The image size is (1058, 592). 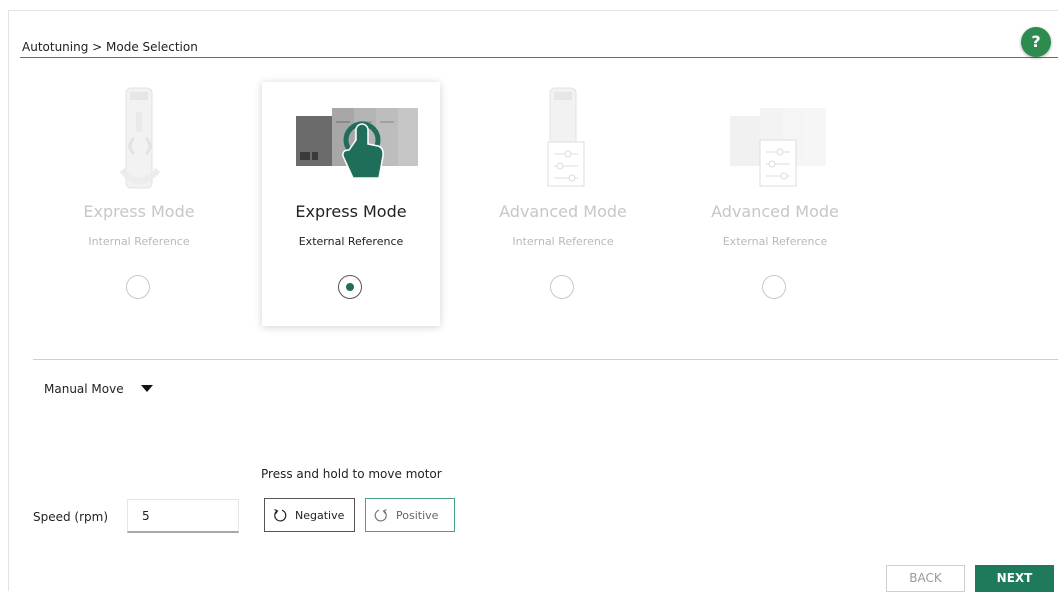 I want to click on breadcrumb: Autotuning > Mode Selection, so click(x=110, y=47).